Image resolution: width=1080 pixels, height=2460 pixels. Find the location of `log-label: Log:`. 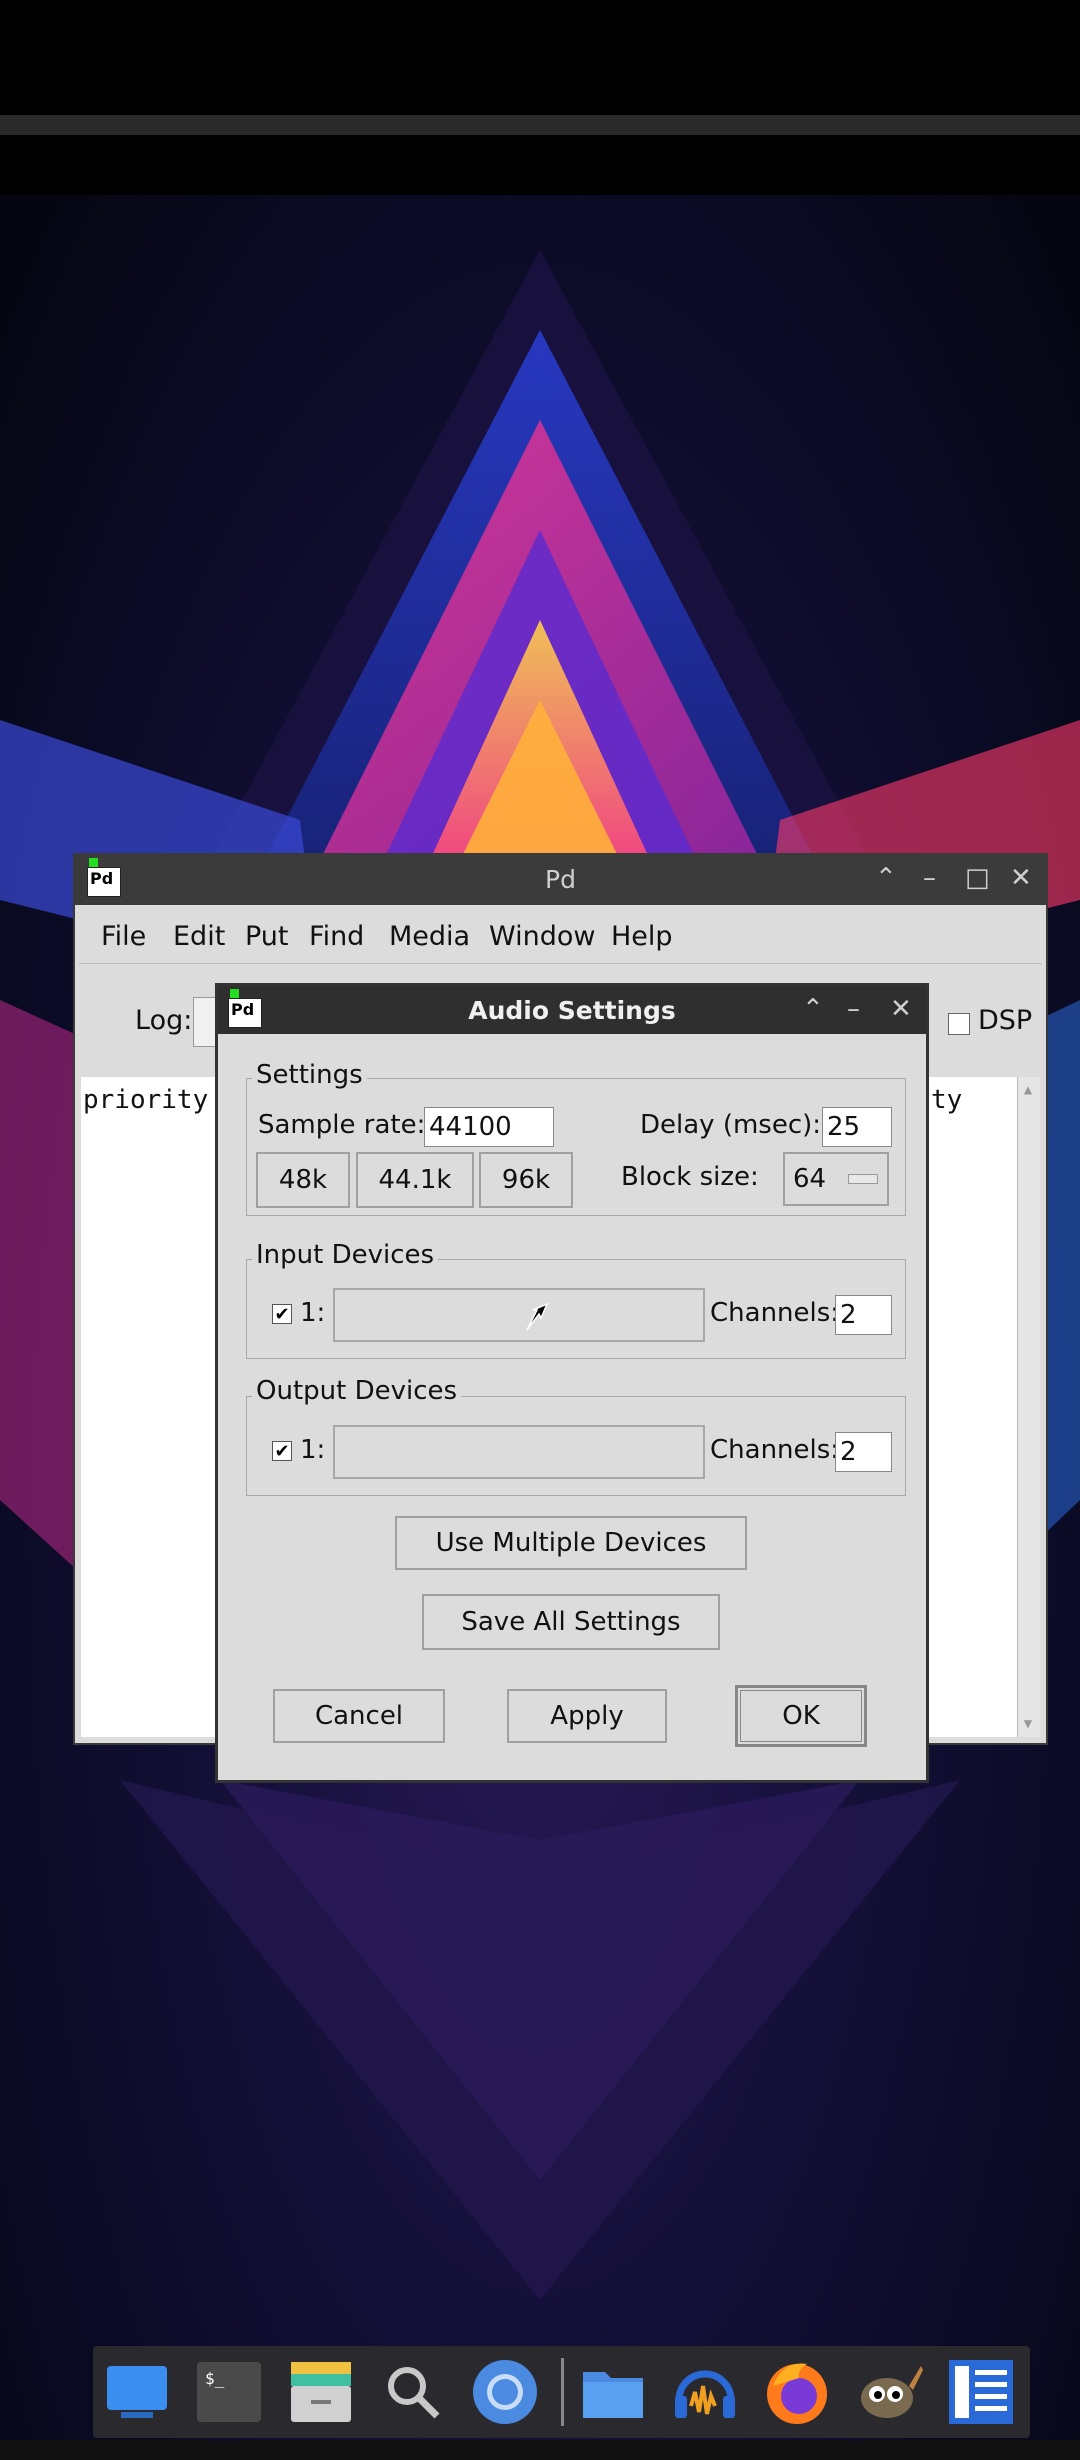

log-label: Log: is located at coordinates (164, 1020).